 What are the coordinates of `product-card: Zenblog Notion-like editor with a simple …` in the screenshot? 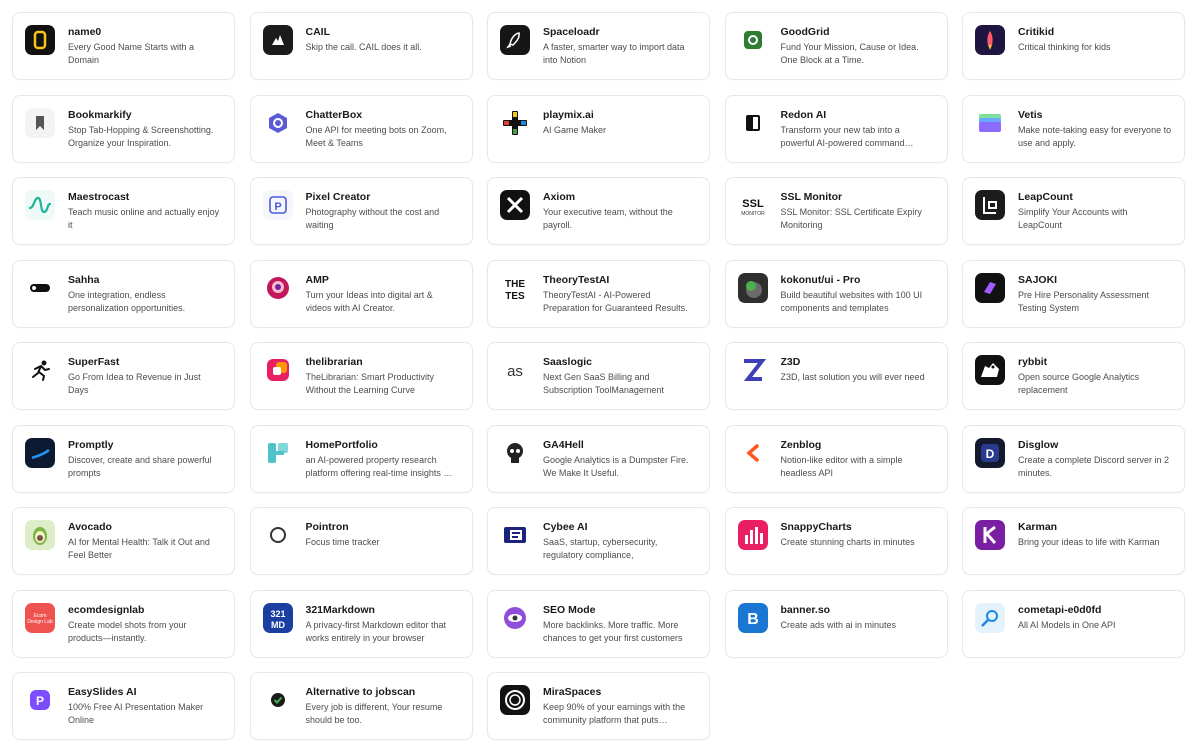 It's located at (836, 458).